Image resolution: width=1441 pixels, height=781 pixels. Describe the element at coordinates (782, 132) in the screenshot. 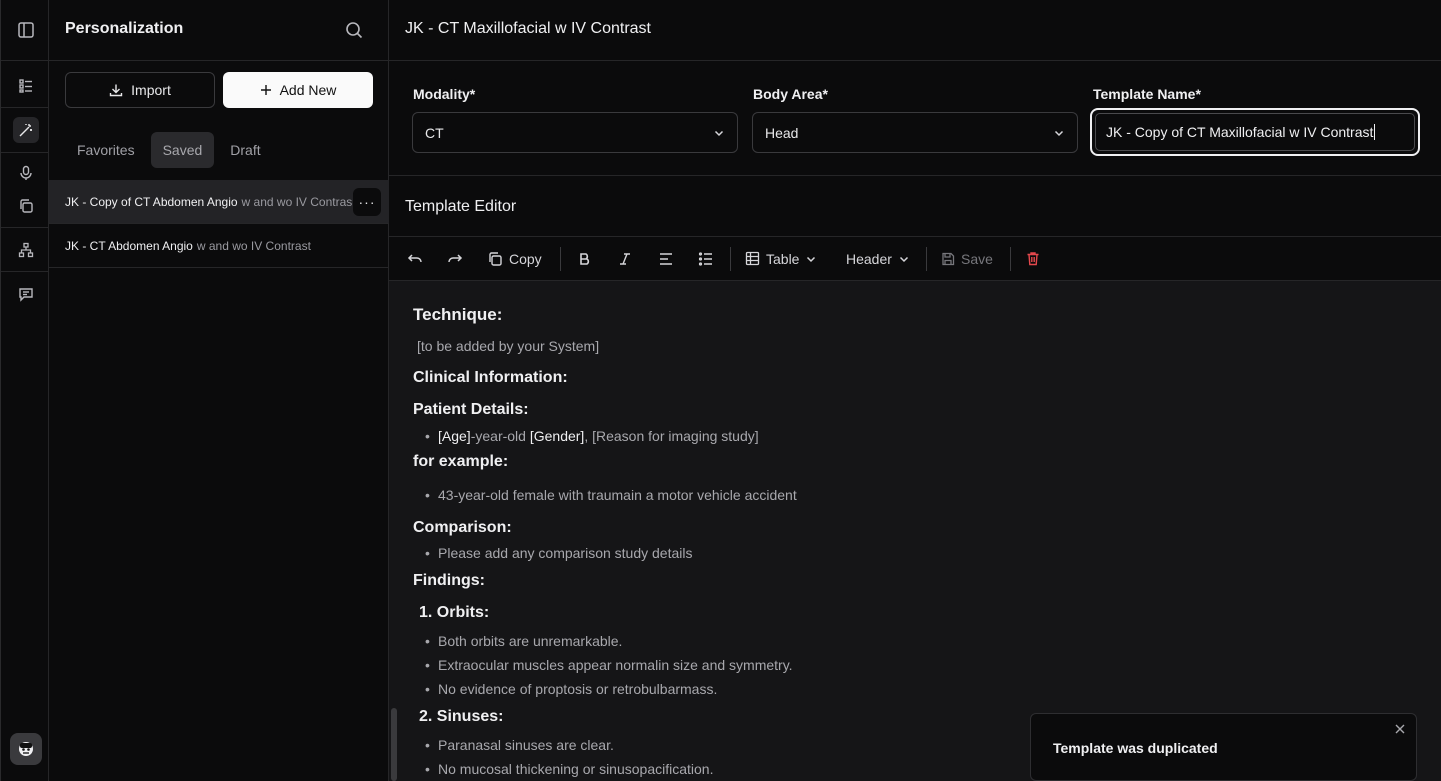

I see `body-area-value: Head` at that location.